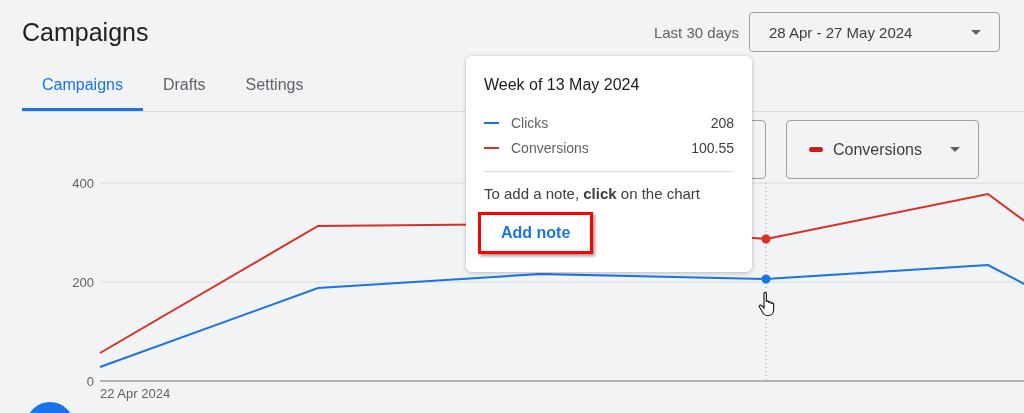 The height and width of the screenshot is (413, 1024). I want to click on page-title: Campaigns, so click(85, 32).